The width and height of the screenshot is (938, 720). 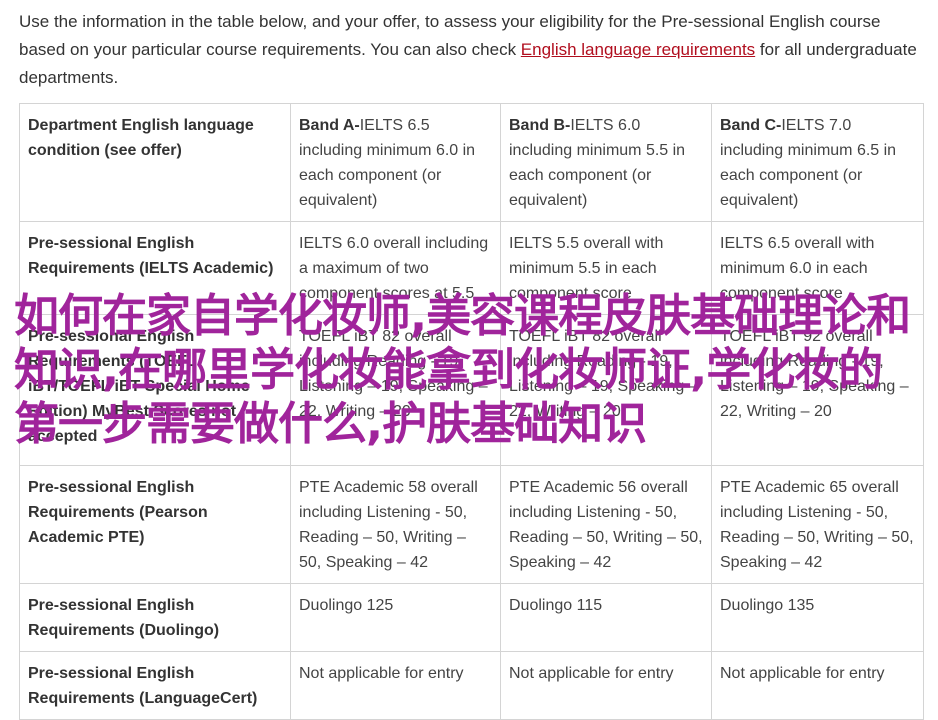 What do you see at coordinates (540, 125) in the screenshot?
I see `band-b-name: Band B-` at bounding box center [540, 125].